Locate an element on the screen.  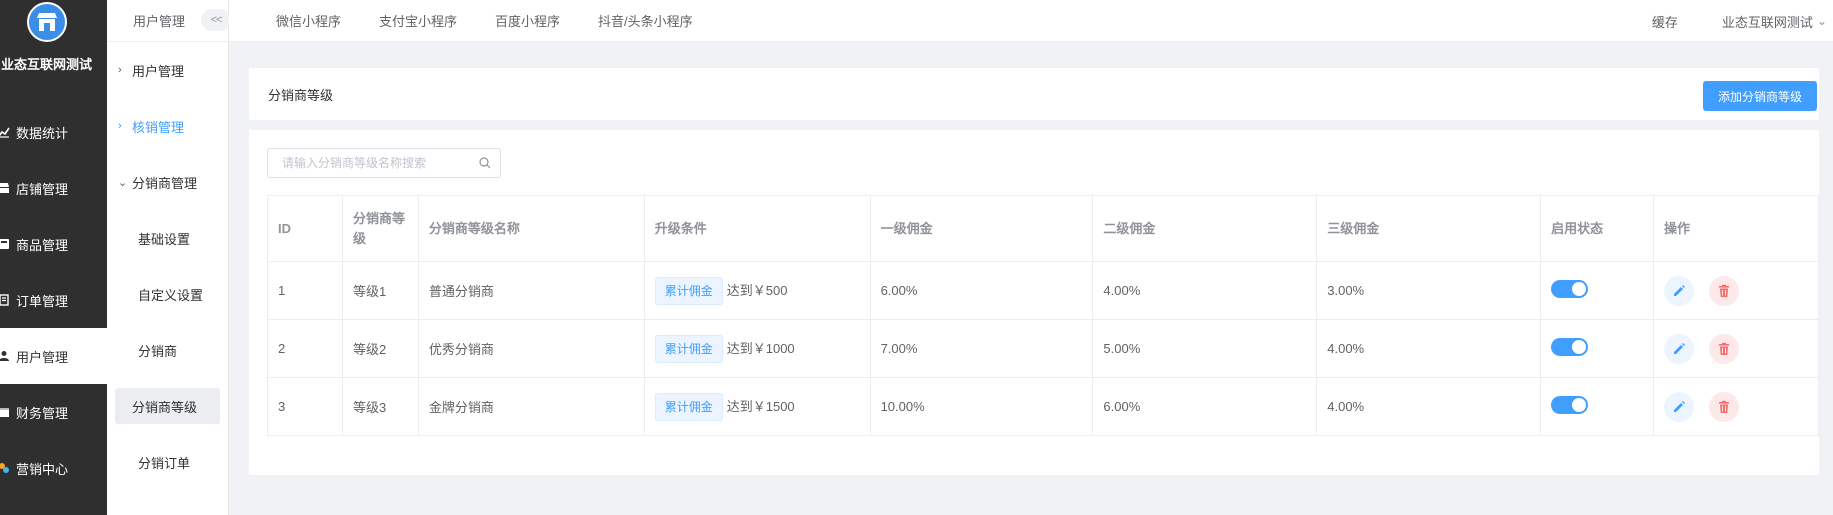
search-icon is located at coordinates (485, 163).